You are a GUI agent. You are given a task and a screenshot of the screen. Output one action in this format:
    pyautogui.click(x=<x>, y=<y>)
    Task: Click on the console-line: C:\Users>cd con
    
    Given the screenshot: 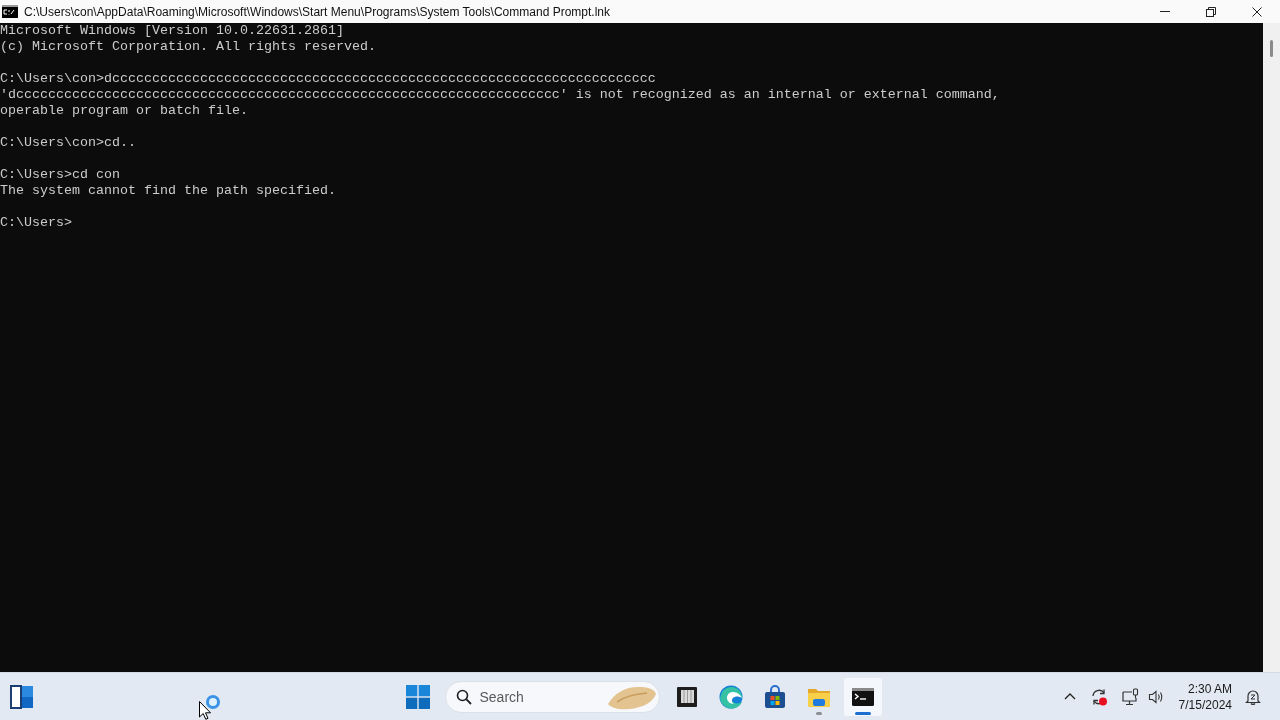 What is the action you would take?
    pyautogui.click(x=60, y=175)
    